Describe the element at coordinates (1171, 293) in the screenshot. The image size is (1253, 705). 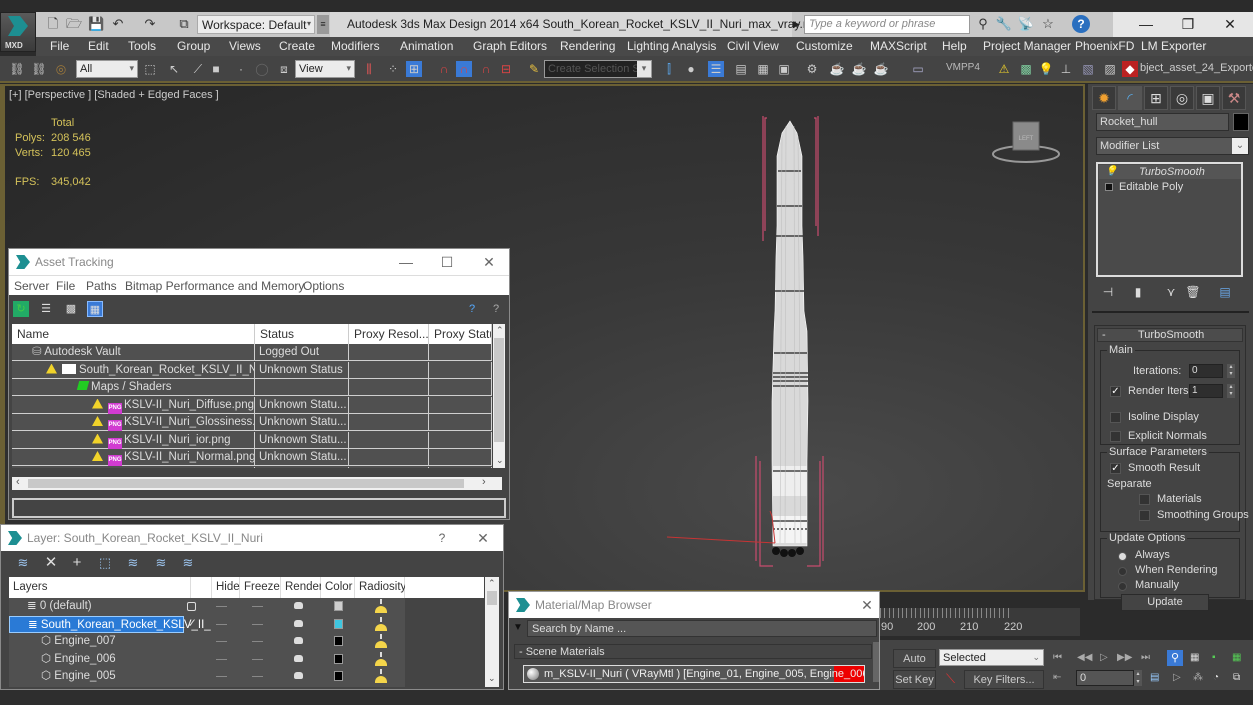
I see `make-unique-icon: ⋎` at that location.